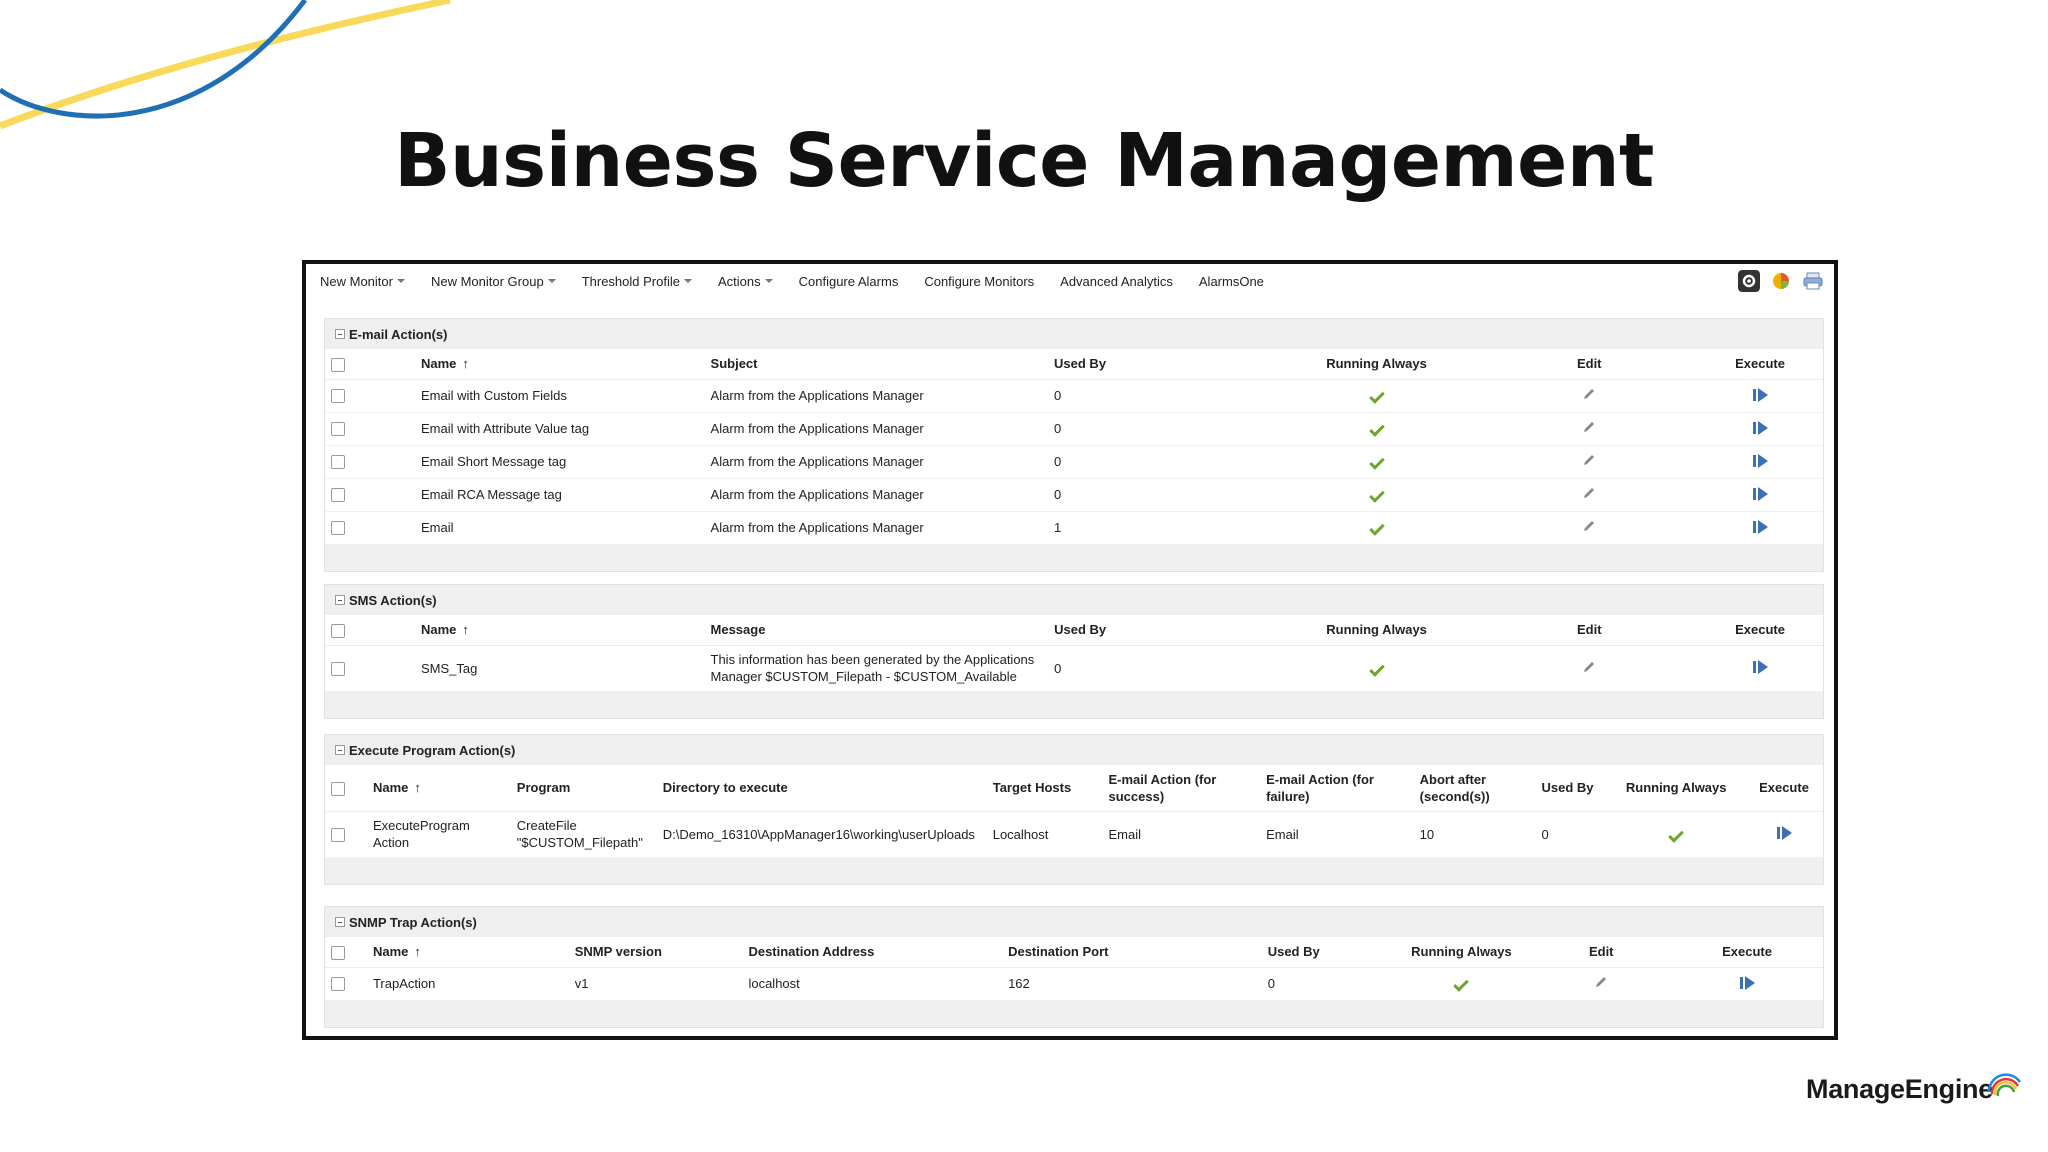 The height and width of the screenshot is (1152, 2048). What do you see at coordinates (739, 281) in the screenshot?
I see `menu-label: Actions` at bounding box center [739, 281].